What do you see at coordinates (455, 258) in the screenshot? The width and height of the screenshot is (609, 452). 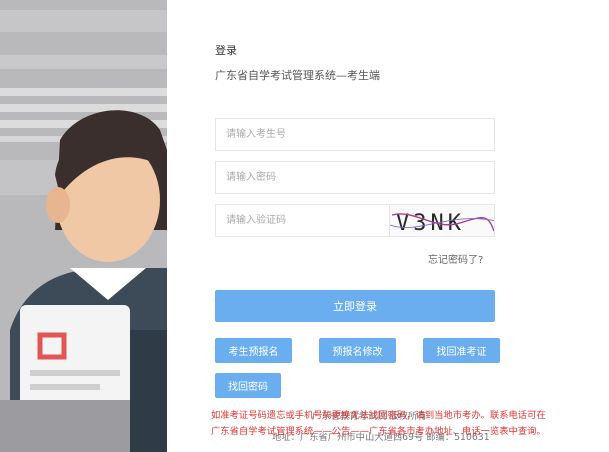 I see `forgot-password-link: 忘记密码了?` at bounding box center [455, 258].